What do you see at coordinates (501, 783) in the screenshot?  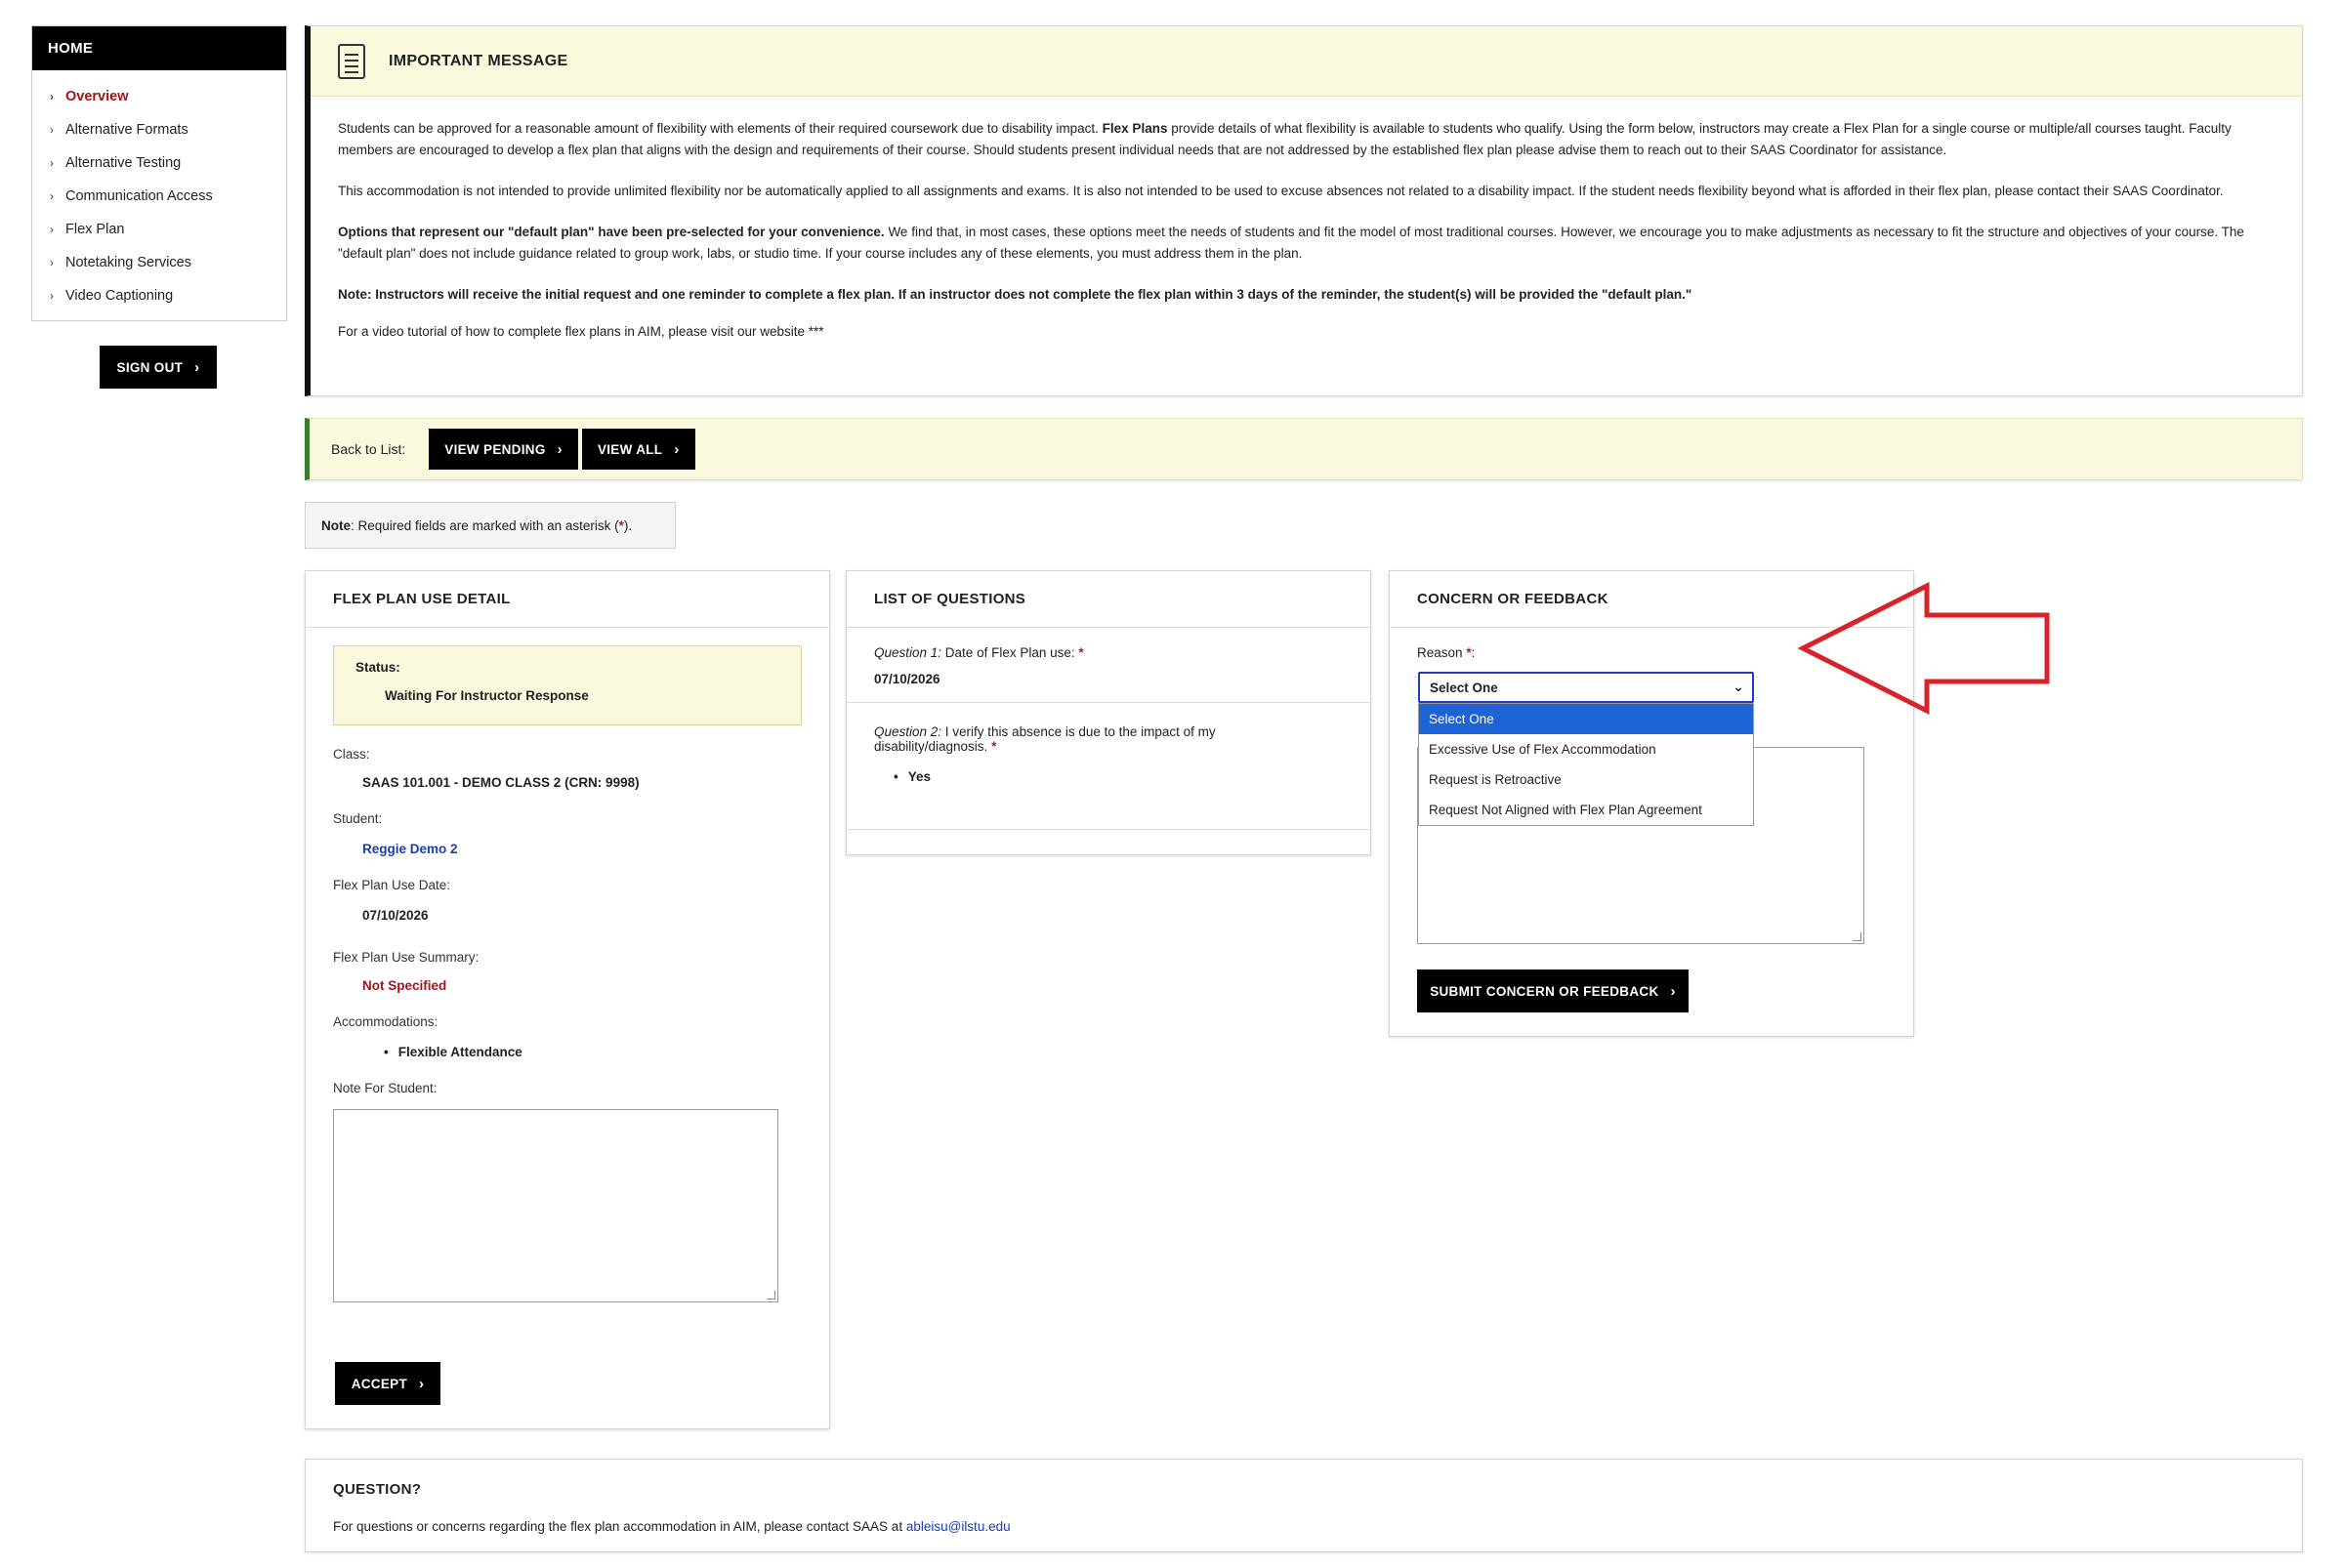 I see `class-value: SAAS 101.001 - DEMO CLASS 2 (CRN: 9998)` at bounding box center [501, 783].